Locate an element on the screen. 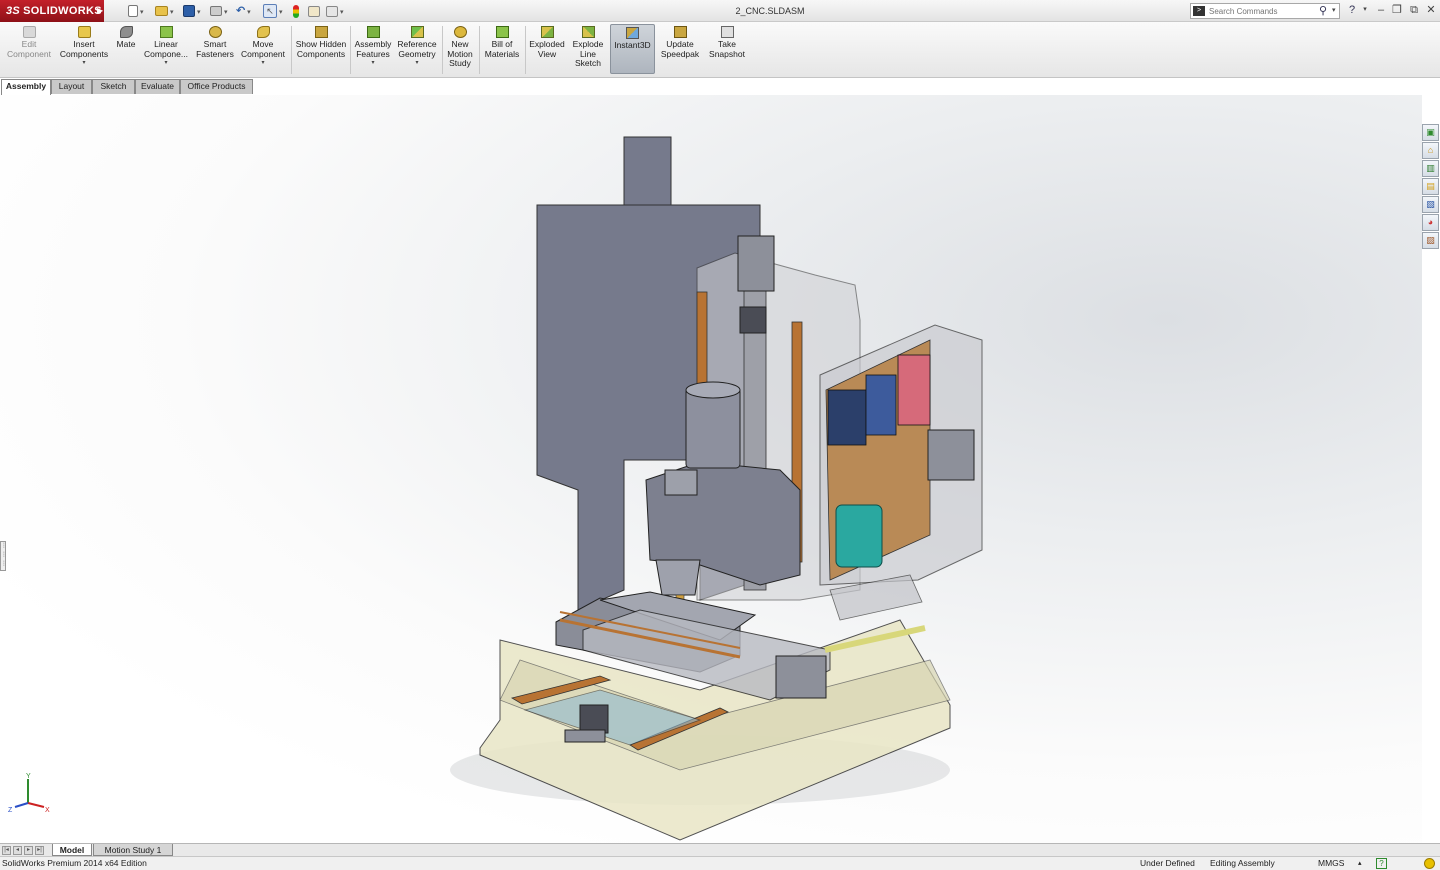 Image resolution: width=1440 pixels, height=870 pixels. solidworks-logo: 3S SOLIDWORKS is located at coordinates (52, 11).